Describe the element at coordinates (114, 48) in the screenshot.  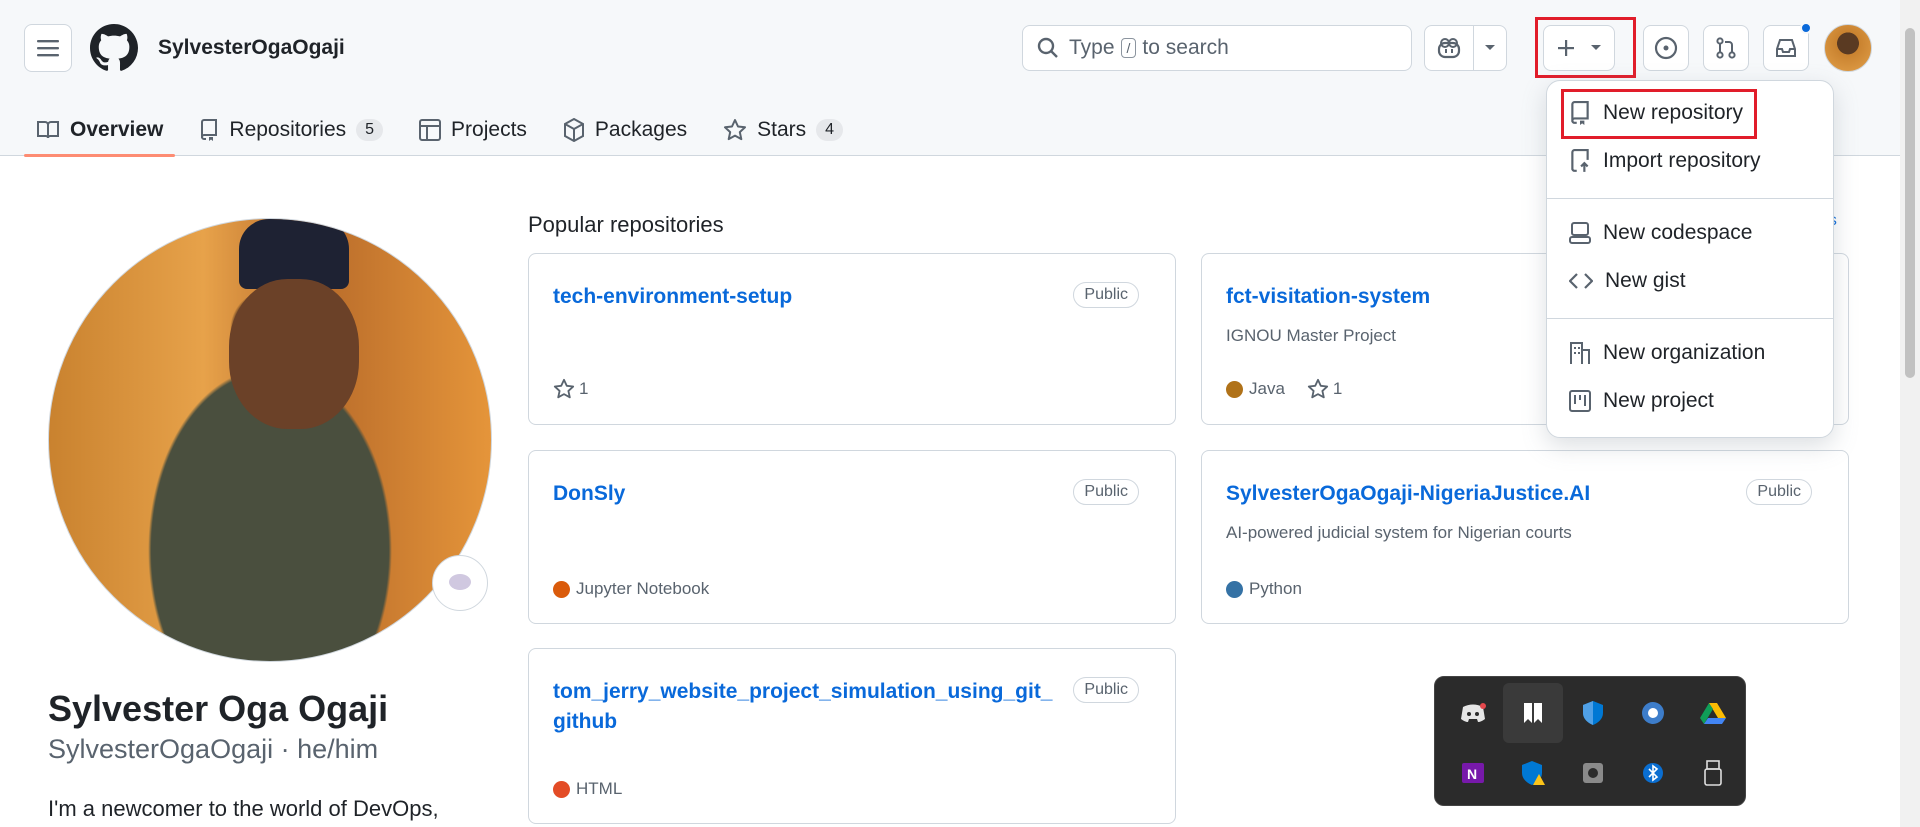
I see `github-logo-icon` at that location.